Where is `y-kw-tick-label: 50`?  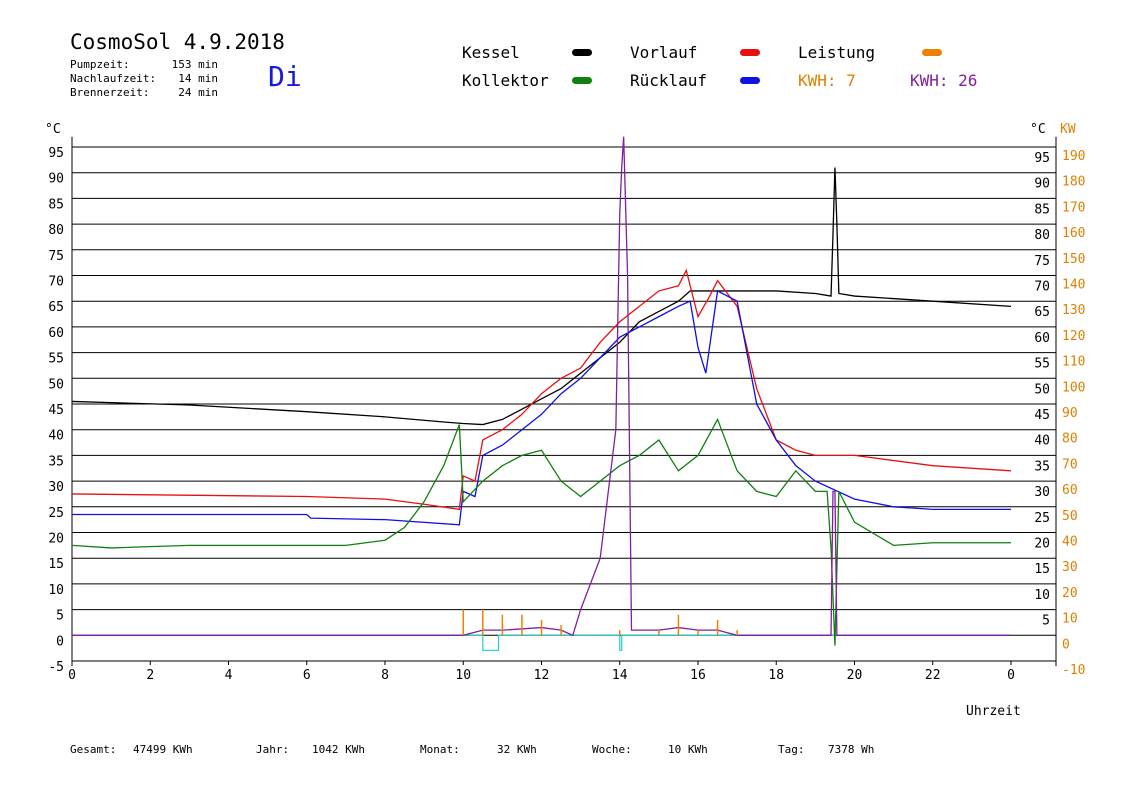
y-kw-tick-label: 50 is located at coordinates (1070, 516).